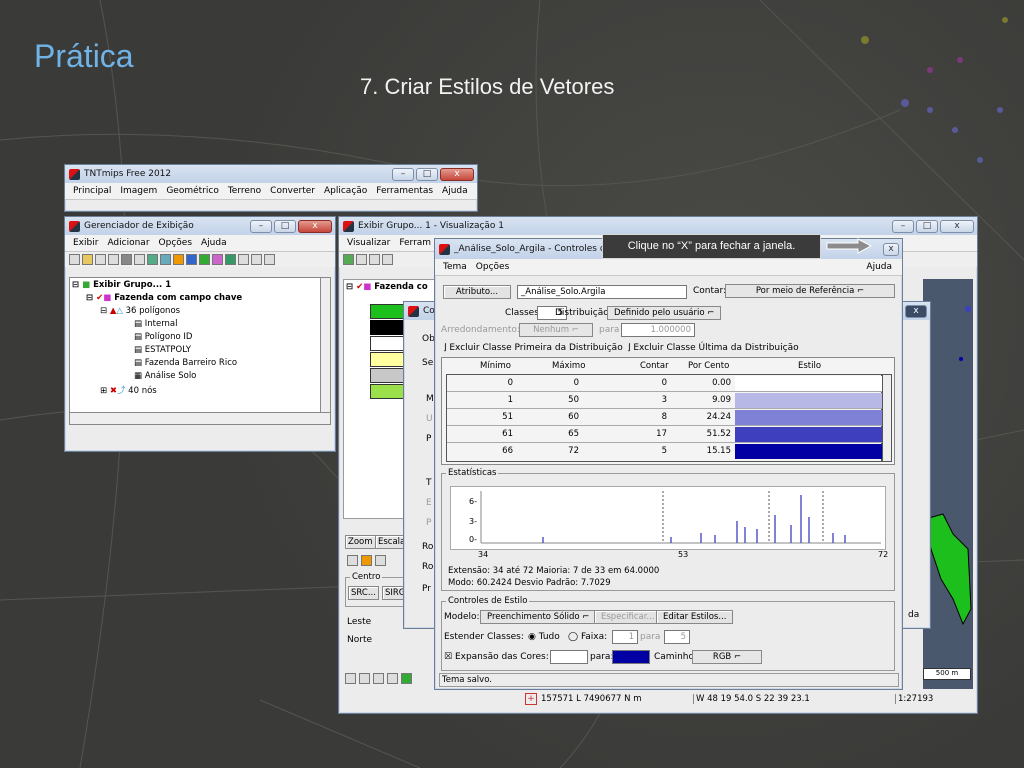  What do you see at coordinates (165, 259) in the screenshot?
I see `shape-icon` at bounding box center [165, 259].